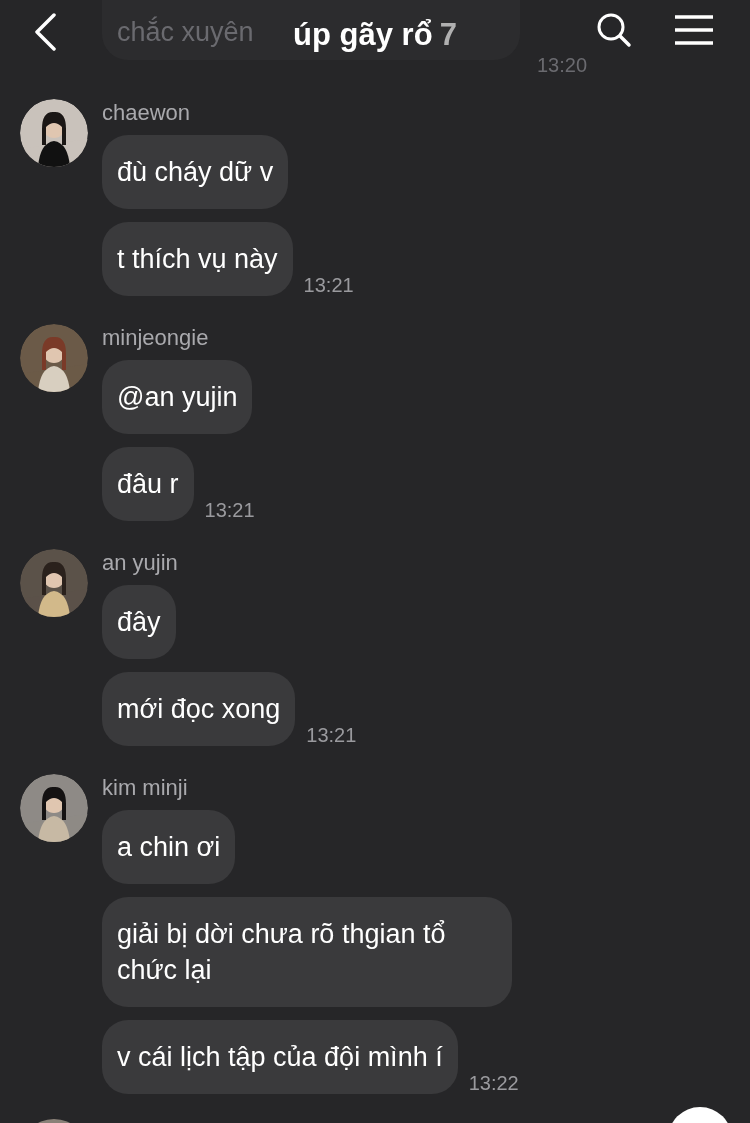  Describe the element at coordinates (363, 35) in the screenshot. I see `chat-title: úp gãy rổ` at that location.